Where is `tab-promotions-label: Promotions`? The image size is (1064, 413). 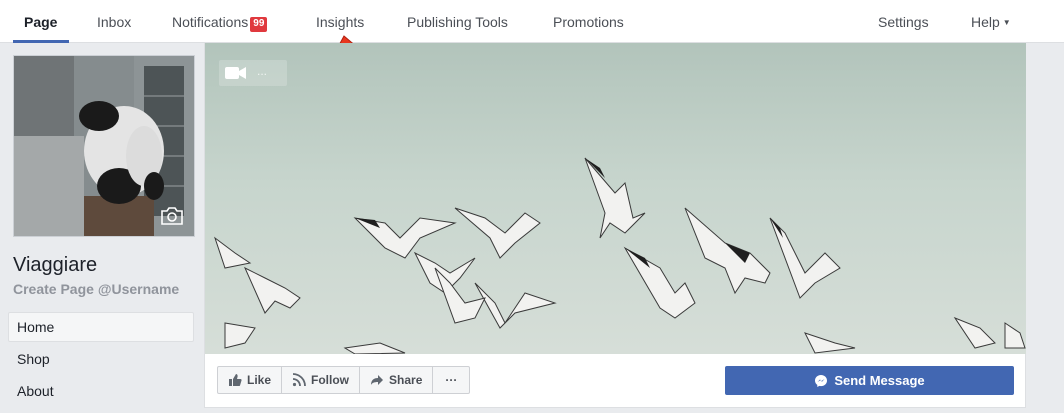 tab-promotions-label: Promotions is located at coordinates (588, 22).